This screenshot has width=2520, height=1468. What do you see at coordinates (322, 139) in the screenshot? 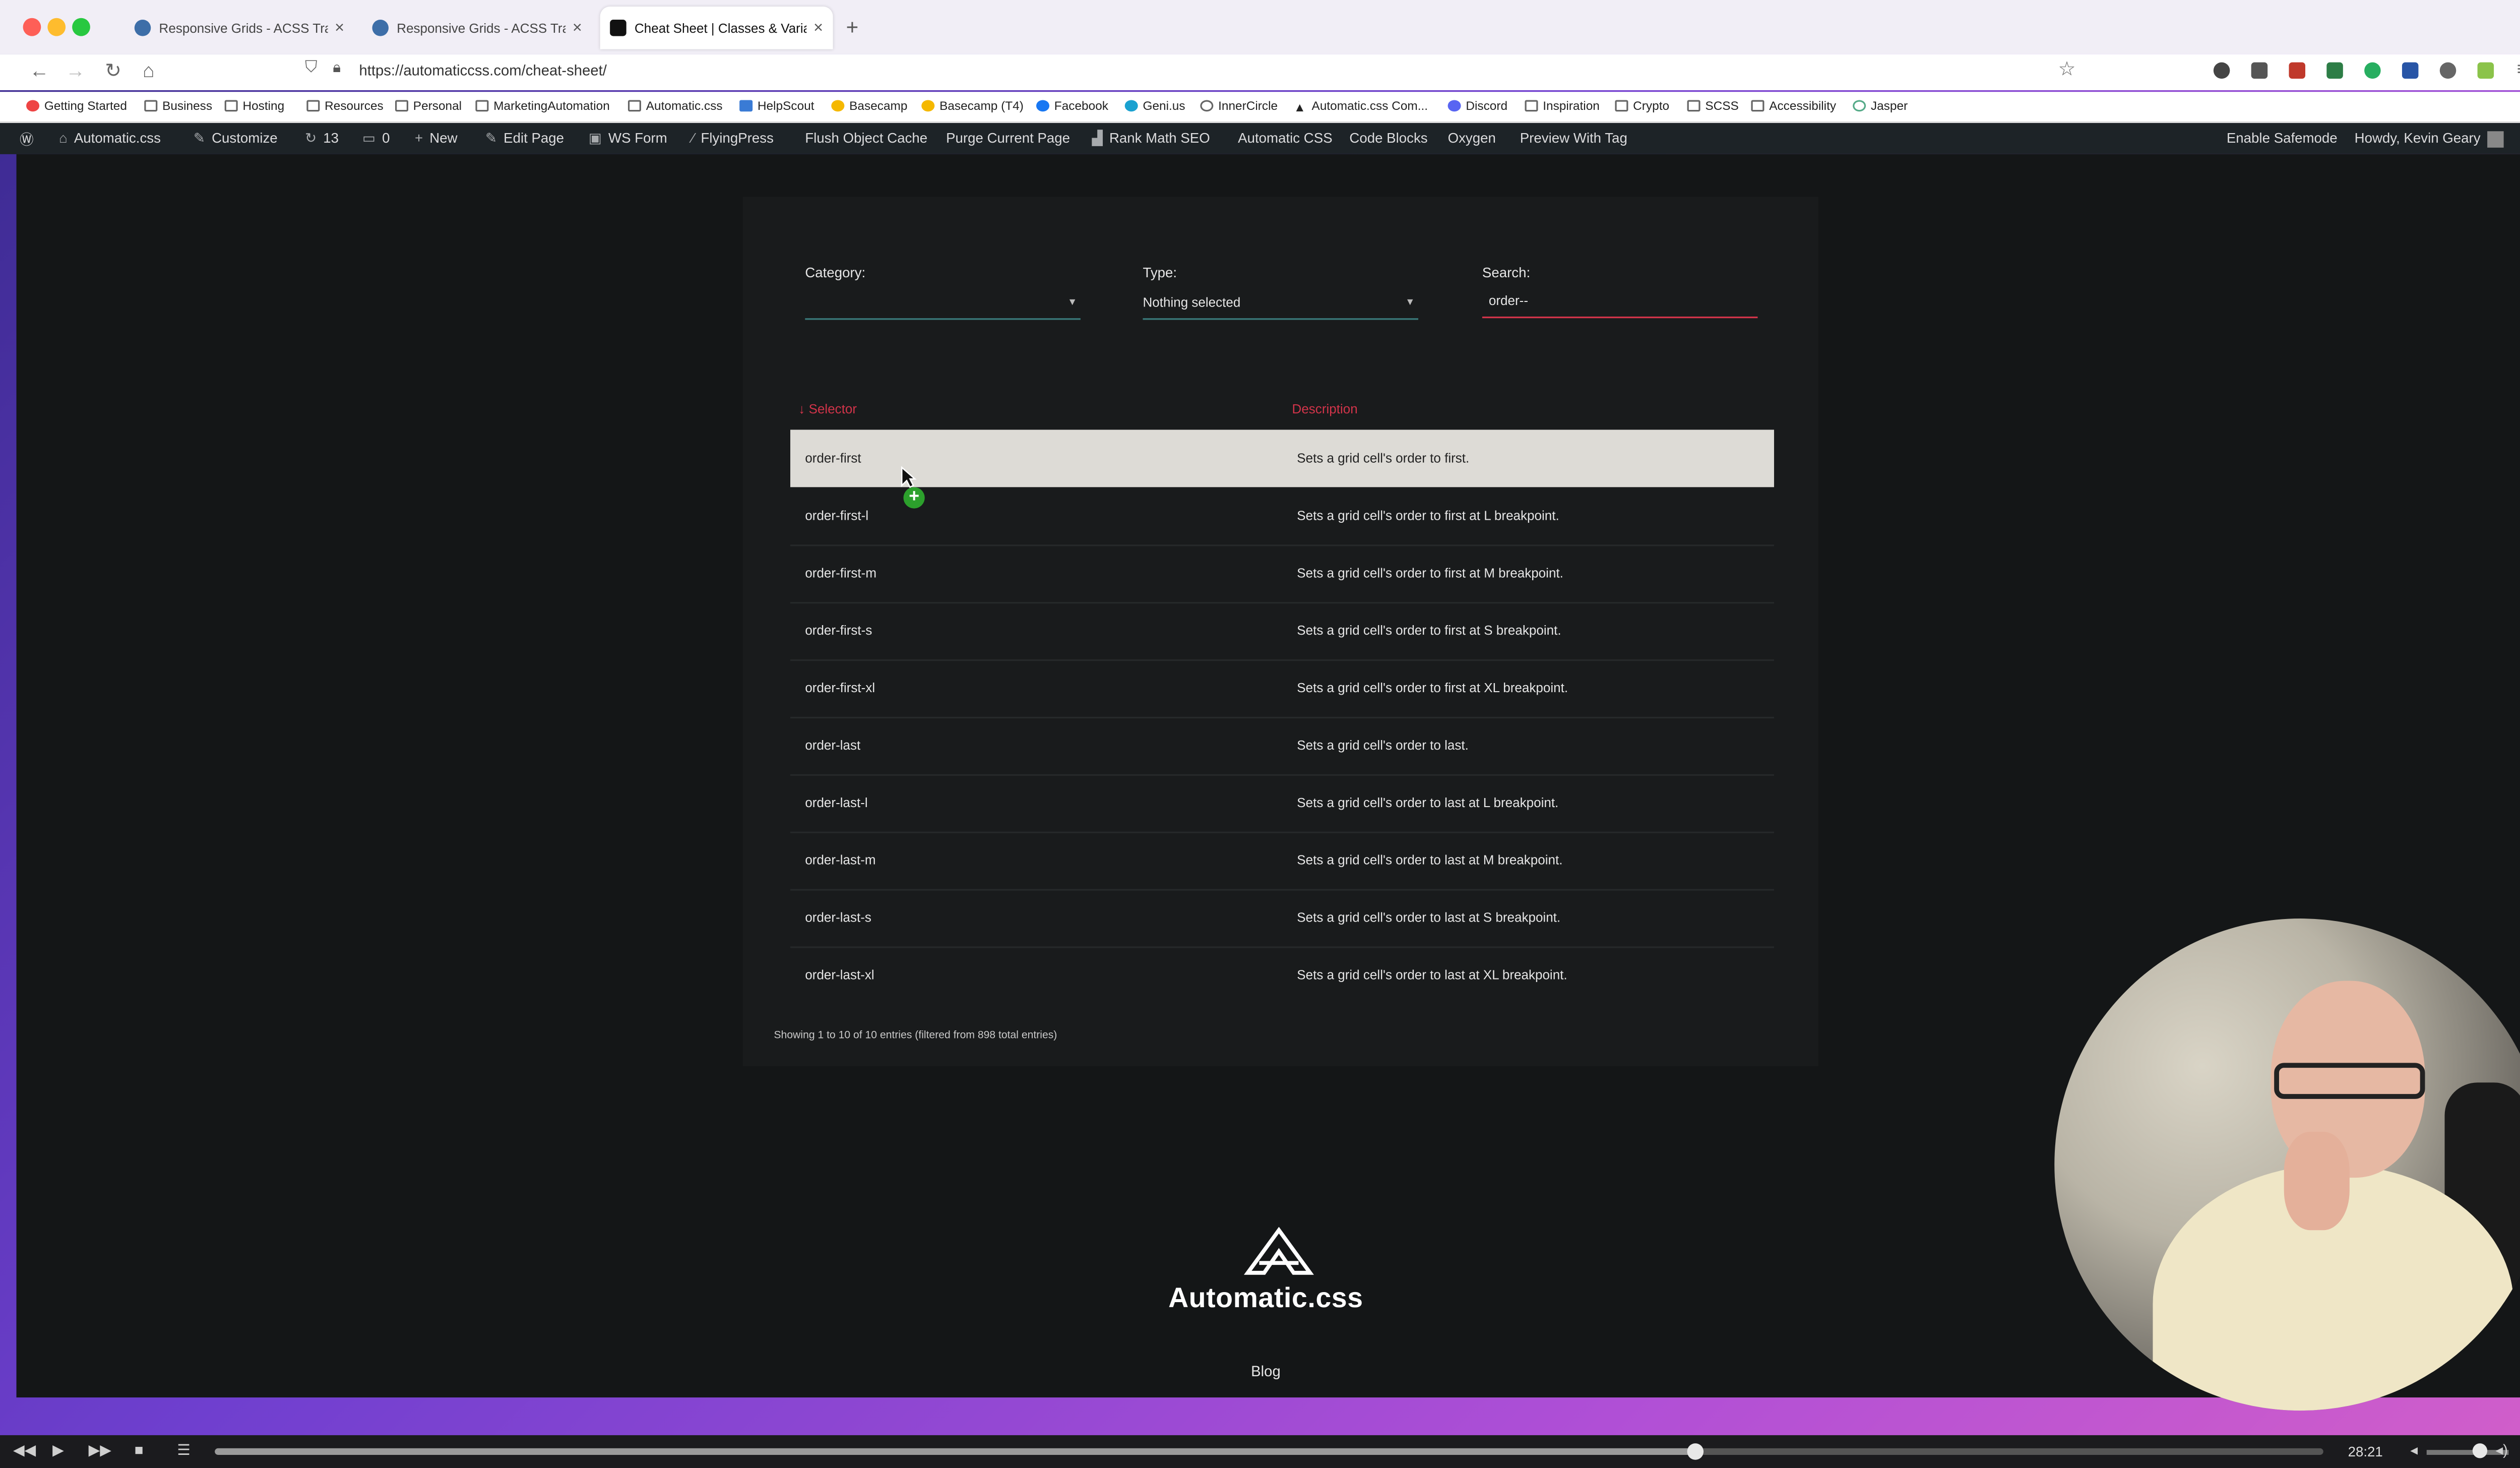
I see `wp-updates-link: ↻ 13` at bounding box center [322, 139].